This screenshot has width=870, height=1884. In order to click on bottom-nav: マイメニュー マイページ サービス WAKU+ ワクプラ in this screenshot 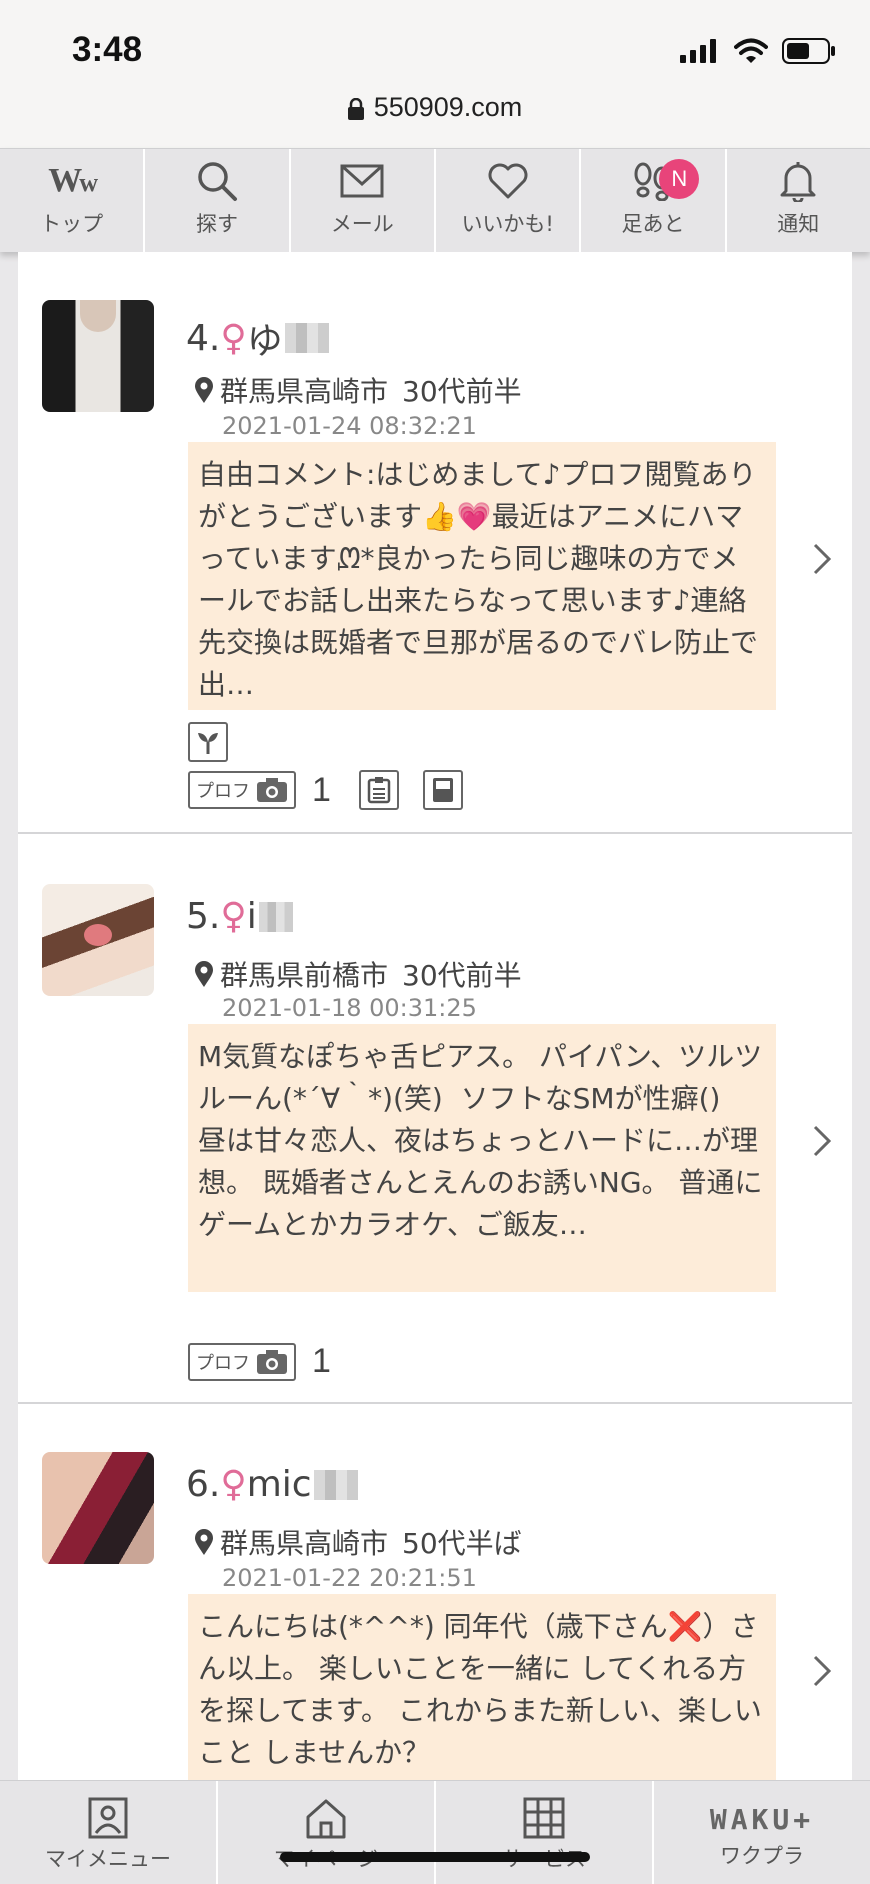, I will do `click(435, 1832)`.